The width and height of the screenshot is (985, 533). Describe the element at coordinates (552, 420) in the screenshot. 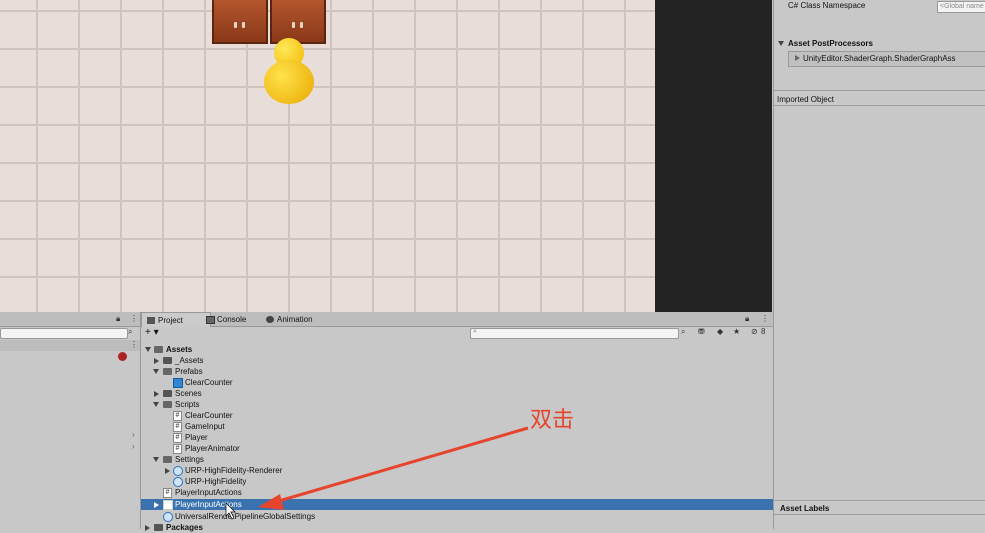

I see `annotation-text: 双击` at that location.